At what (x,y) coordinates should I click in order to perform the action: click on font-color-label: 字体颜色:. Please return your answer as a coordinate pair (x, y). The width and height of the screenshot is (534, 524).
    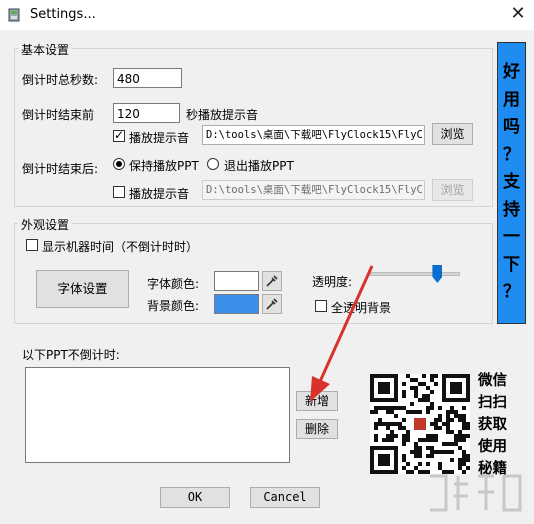
    Looking at the image, I should click on (173, 284).